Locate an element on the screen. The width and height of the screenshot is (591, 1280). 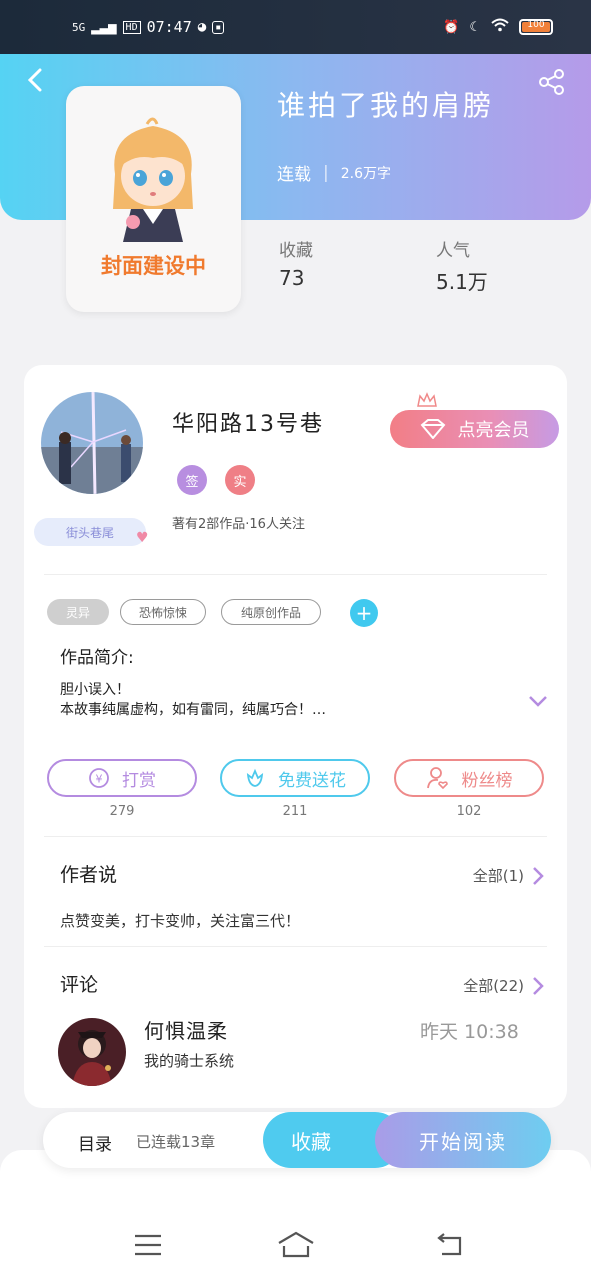
author-avatar is located at coordinates (92, 443).